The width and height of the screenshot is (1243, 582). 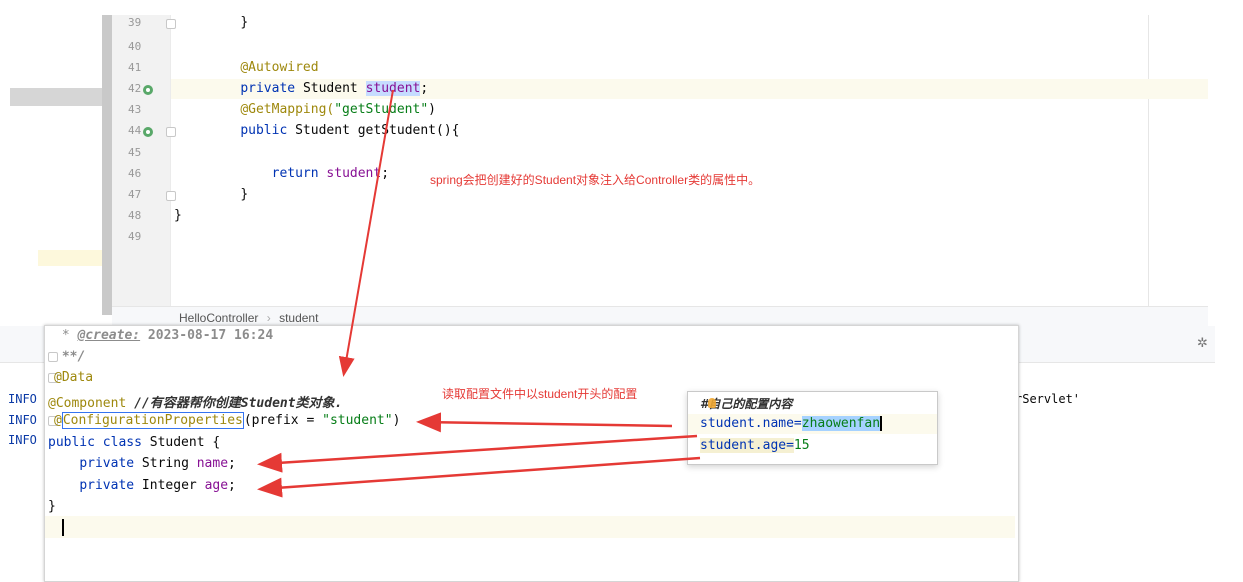 I want to click on code-line-name-field: private String name;, so click(x=157, y=463).